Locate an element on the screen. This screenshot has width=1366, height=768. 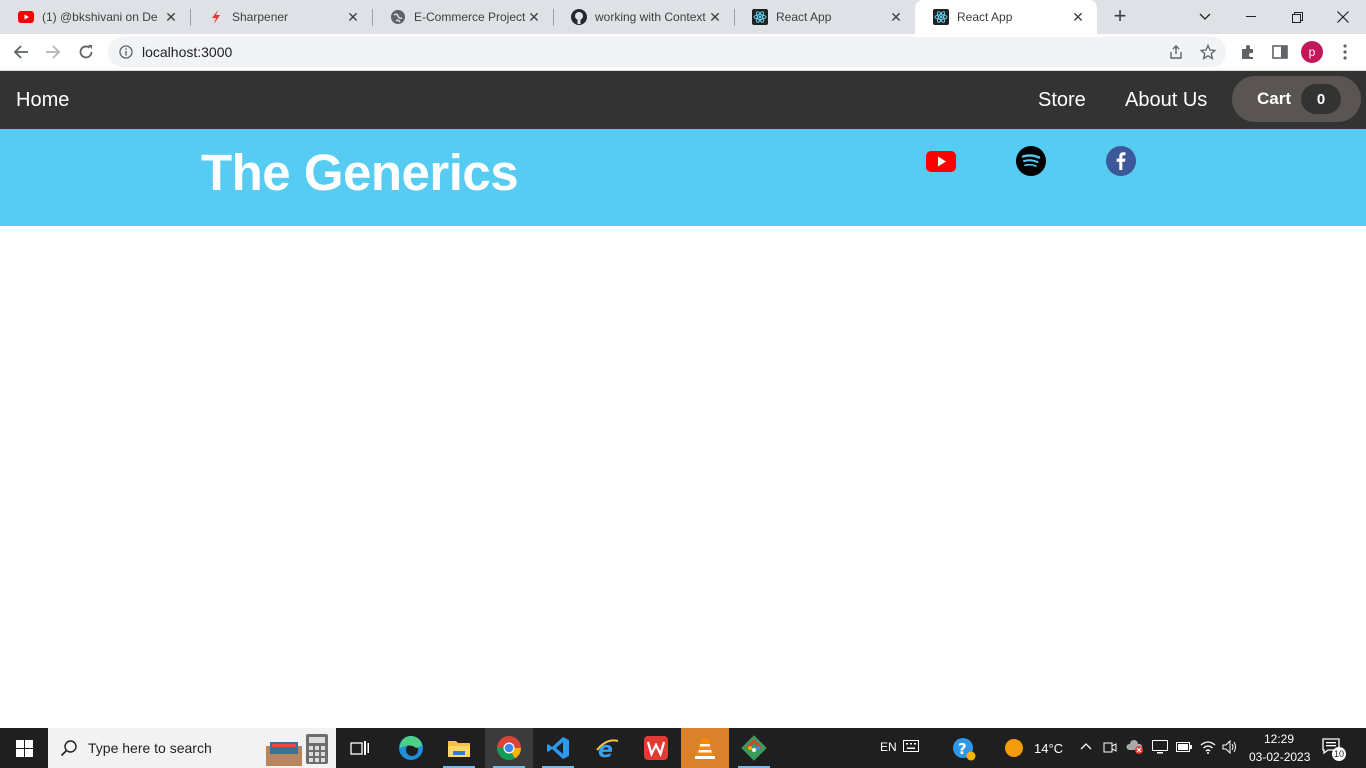
reload-button is located at coordinates (86, 52).